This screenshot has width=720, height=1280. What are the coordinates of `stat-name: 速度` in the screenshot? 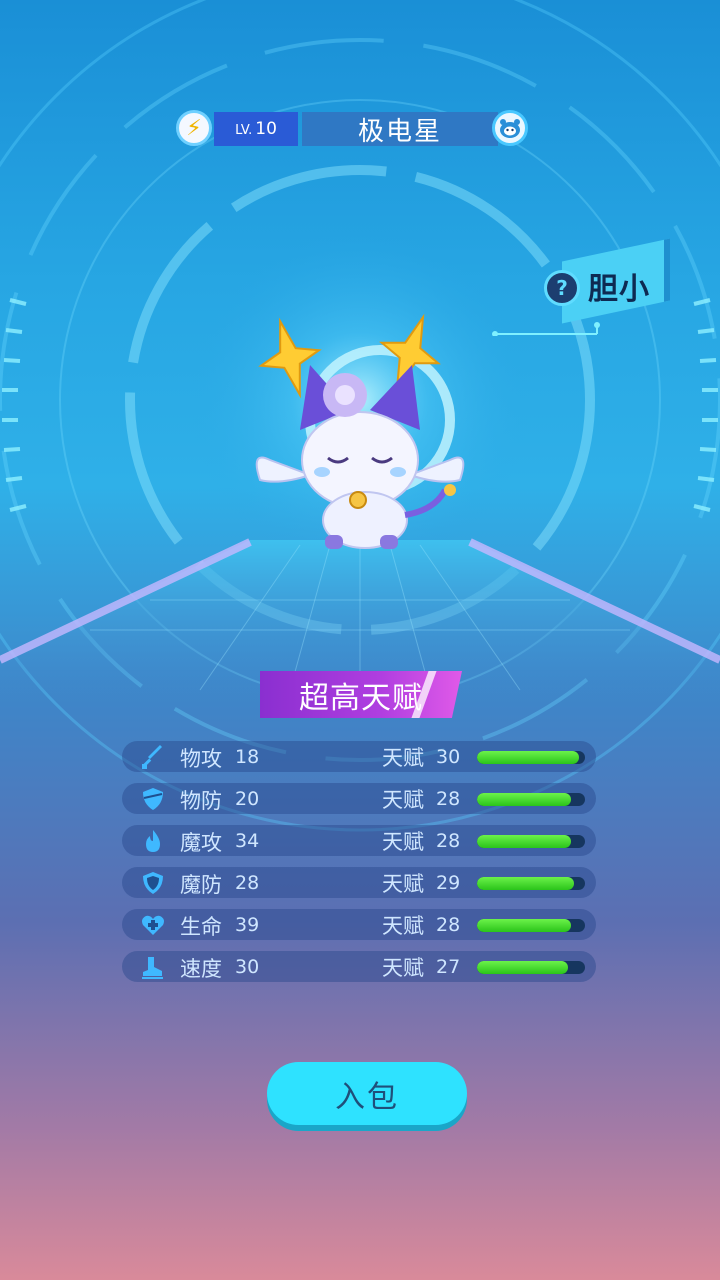 It's located at (201, 969).